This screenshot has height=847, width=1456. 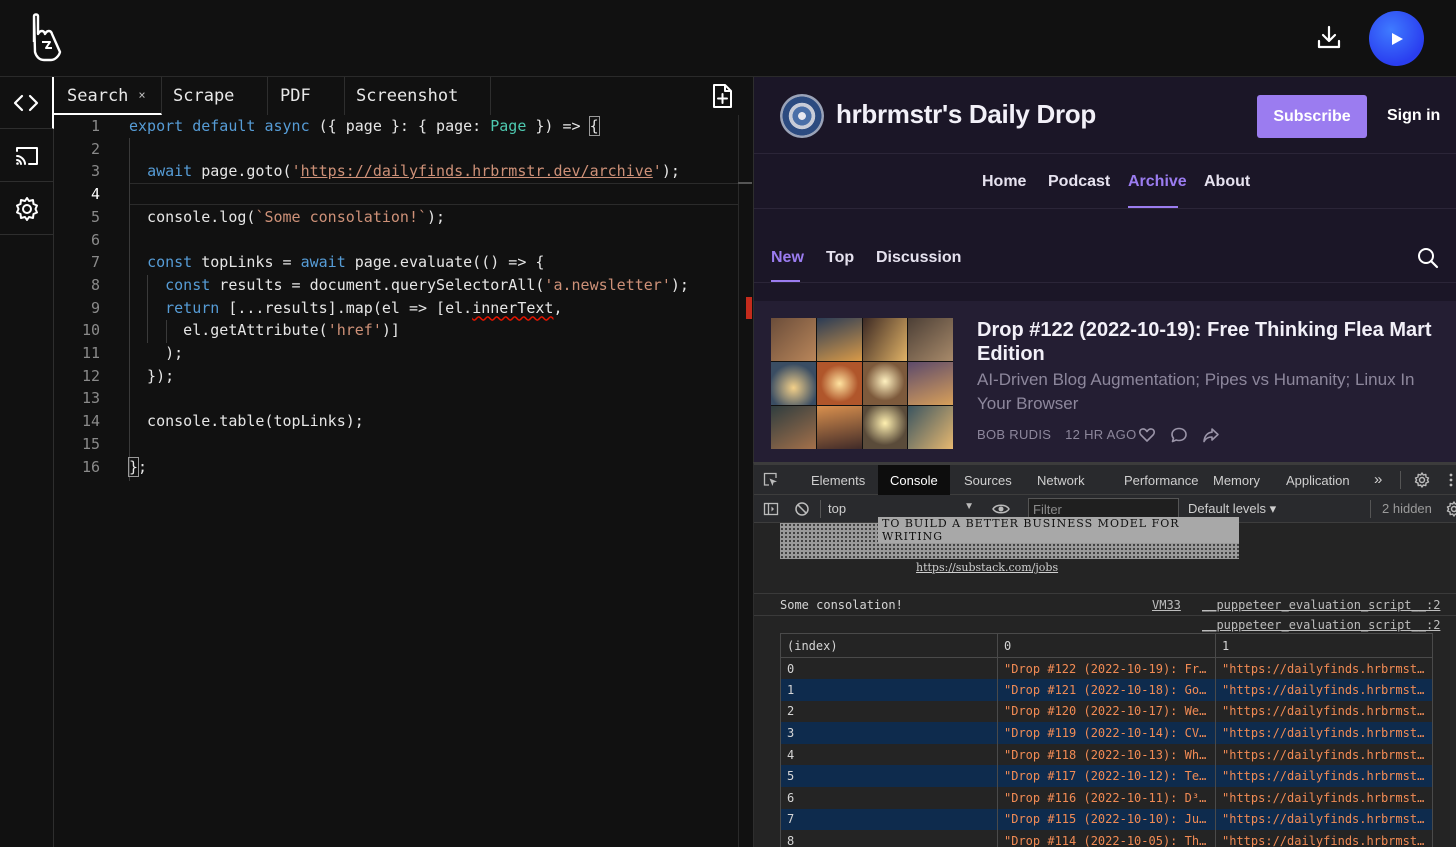 I want to click on archive-filter-tabs: New Top Discussion, so click(x=1105, y=246).